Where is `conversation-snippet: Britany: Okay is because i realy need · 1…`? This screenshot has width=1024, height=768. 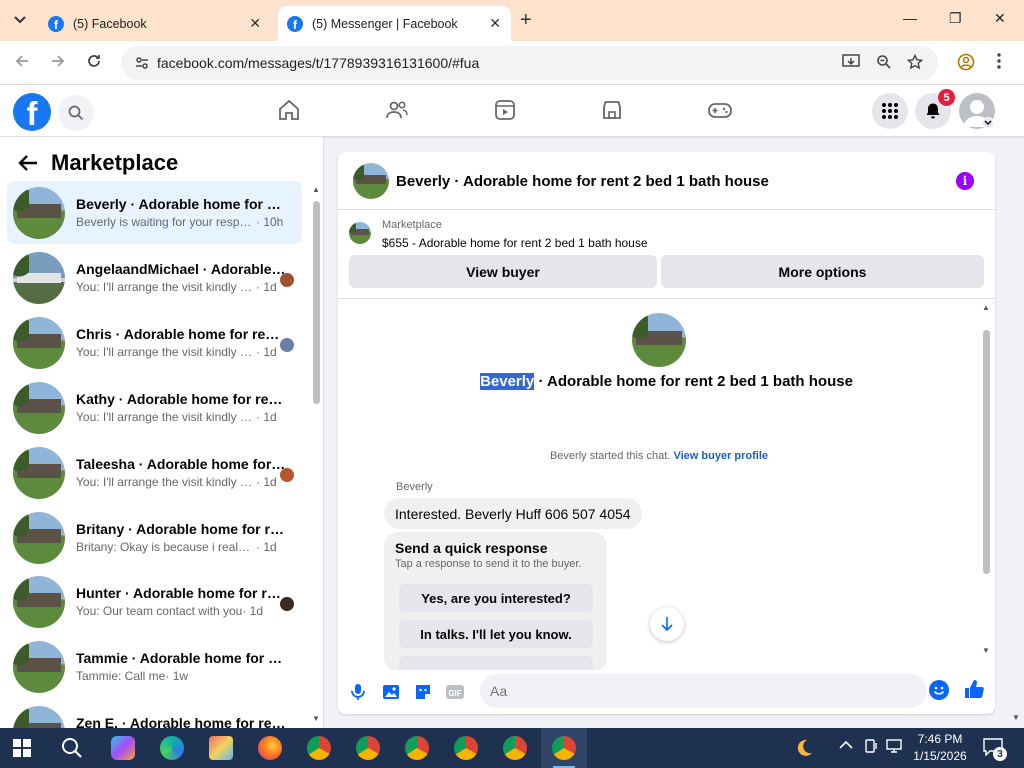 conversation-snippet: Britany: Okay is because i realy need · 1… is located at coordinates (176, 547).